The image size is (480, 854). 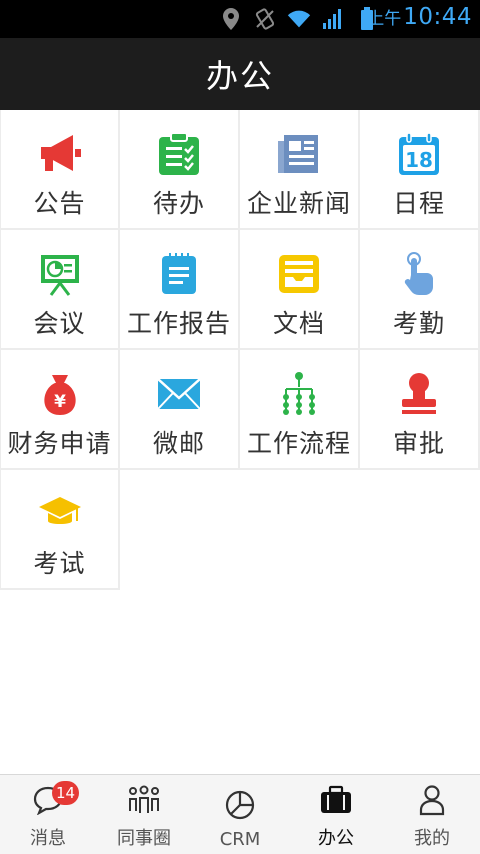 What do you see at coordinates (432, 838) in the screenshot?
I see `tab-label: 我的` at bounding box center [432, 838].